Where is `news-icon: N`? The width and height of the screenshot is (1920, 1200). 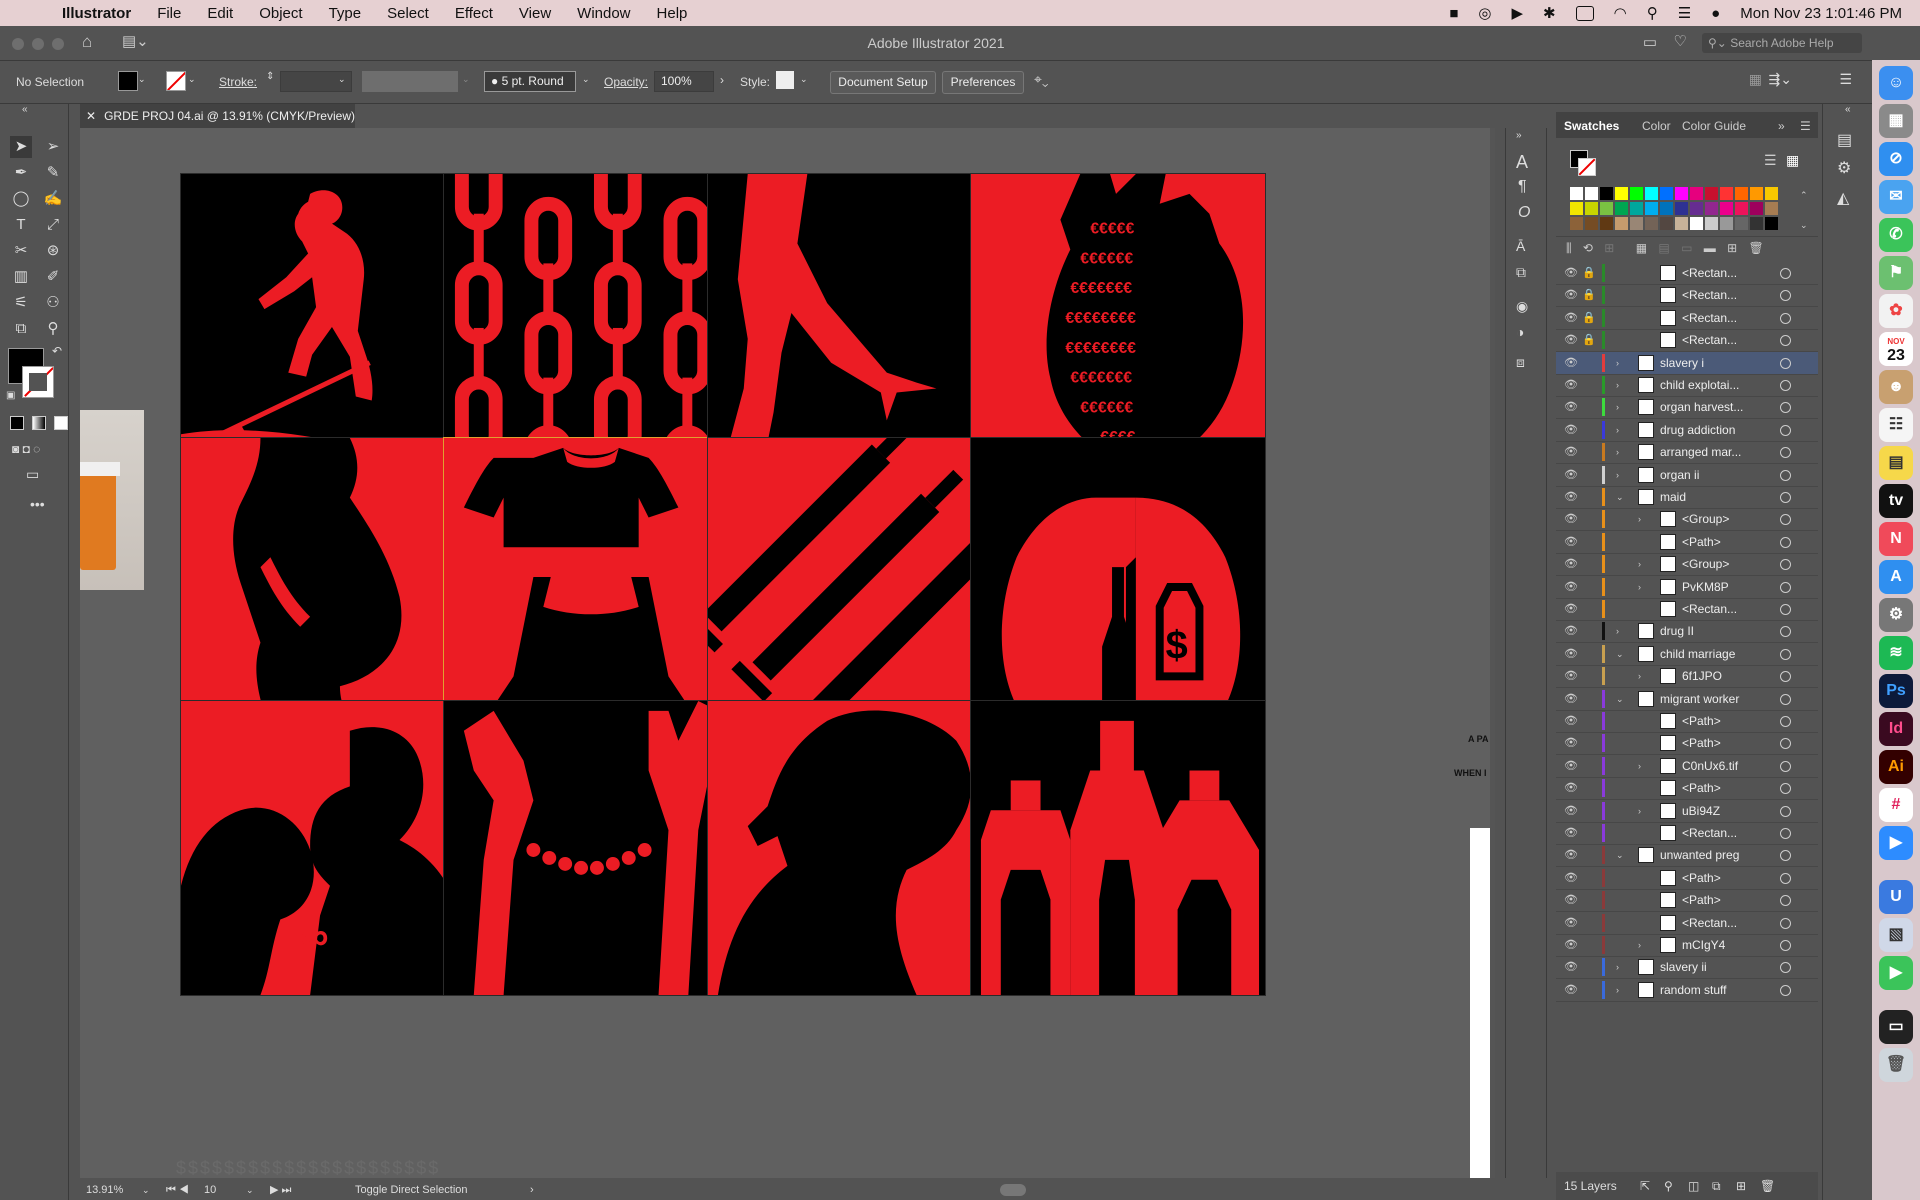 news-icon: N is located at coordinates (1896, 539).